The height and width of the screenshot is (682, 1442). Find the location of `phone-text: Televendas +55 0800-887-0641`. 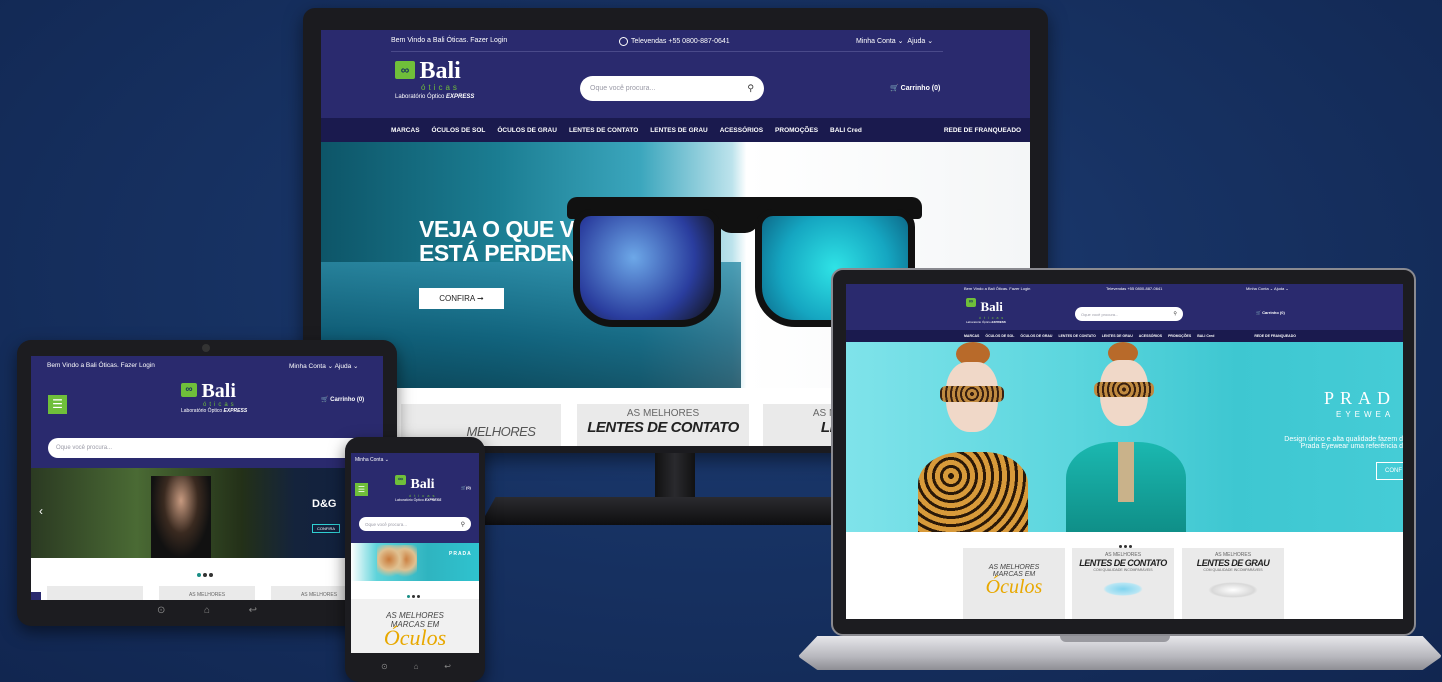

phone-text: Televendas +55 0800-887-0641 is located at coordinates (680, 41).